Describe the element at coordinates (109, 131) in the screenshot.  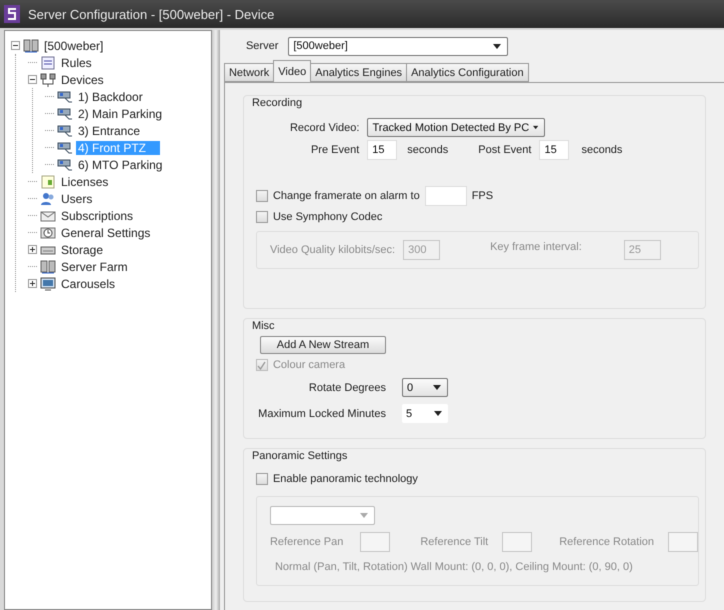
I see `tree-item: 3) Entrance` at that location.